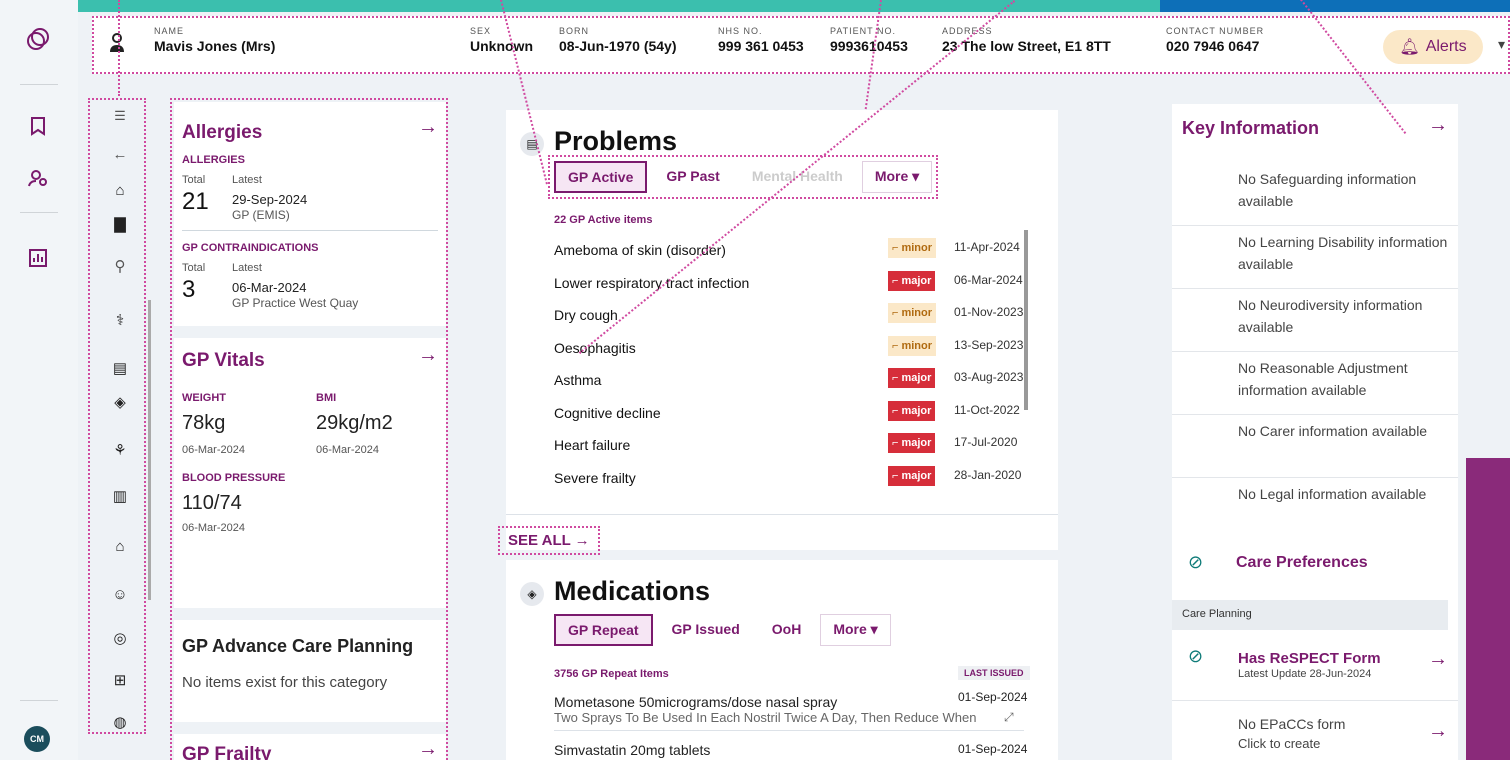  I want to click on respect-form: Has ReSPECT Form, so click(1309, 658).